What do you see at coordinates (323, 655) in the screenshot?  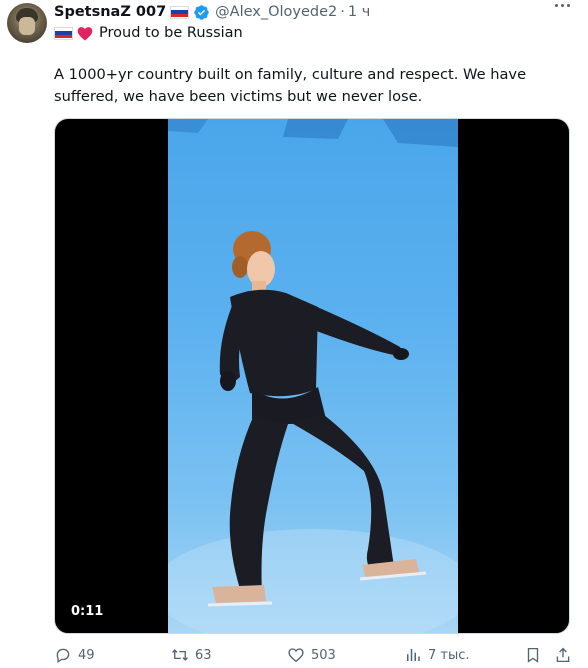 I see `like-count: 503` at bounding box center [323, 655].